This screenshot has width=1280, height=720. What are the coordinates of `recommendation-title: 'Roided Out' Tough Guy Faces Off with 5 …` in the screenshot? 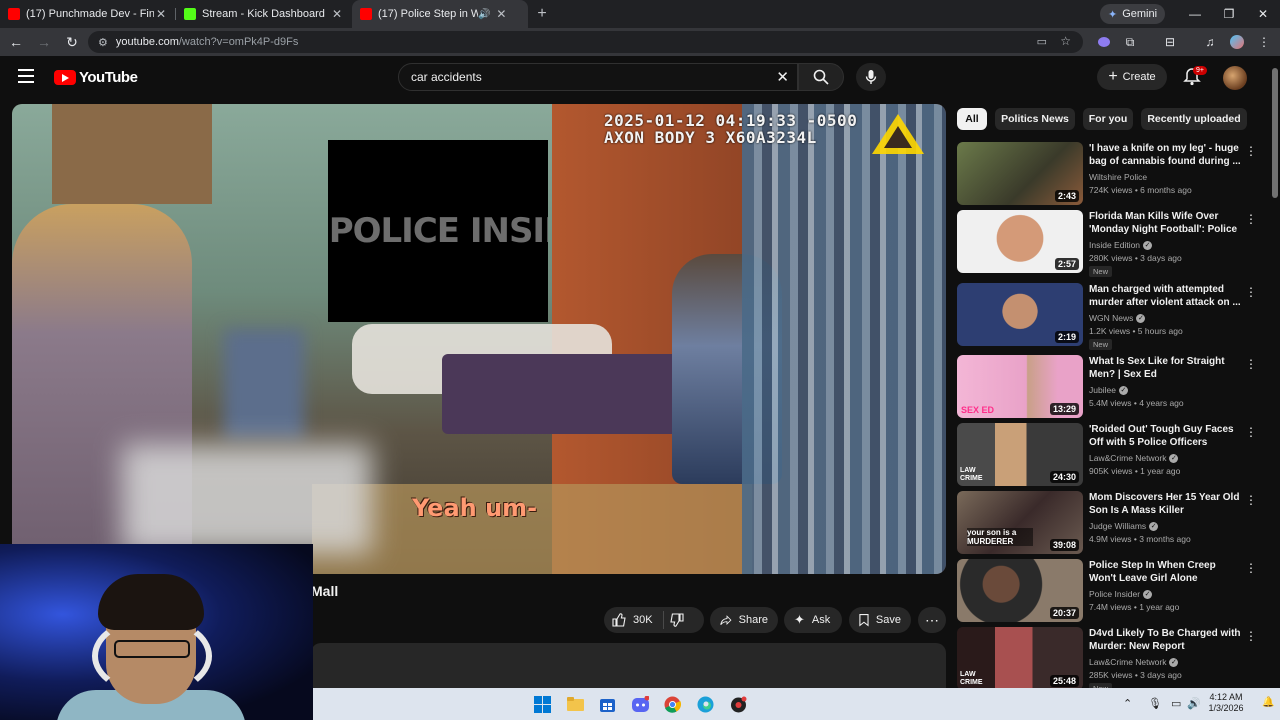 It's located at (1165, 436).